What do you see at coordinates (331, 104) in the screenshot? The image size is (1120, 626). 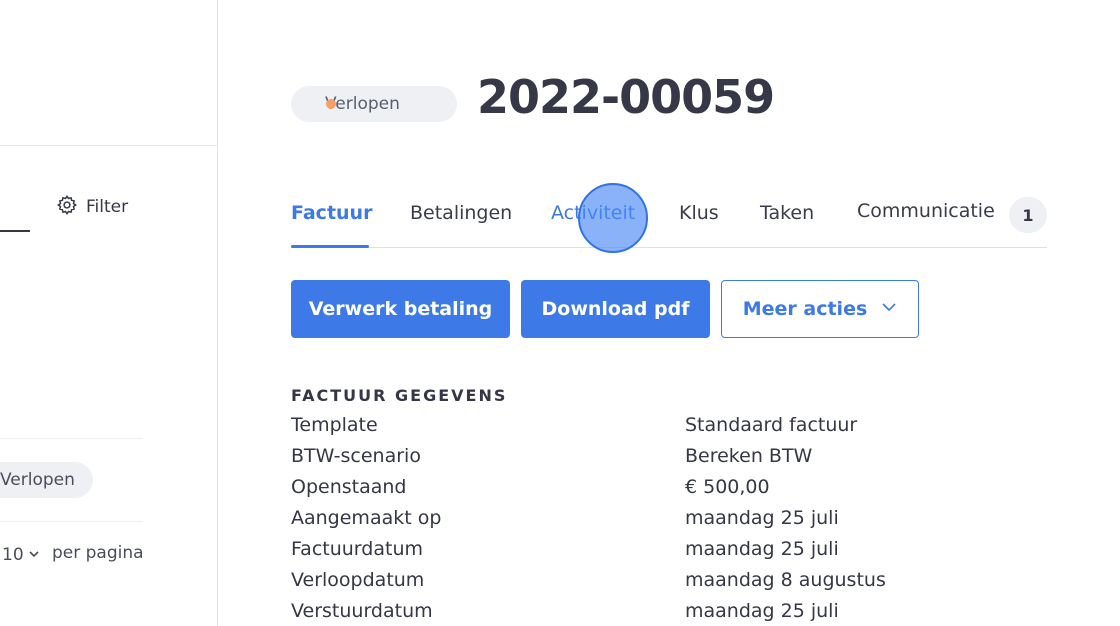 I see `status-dot` at bounding box center [331, 104].